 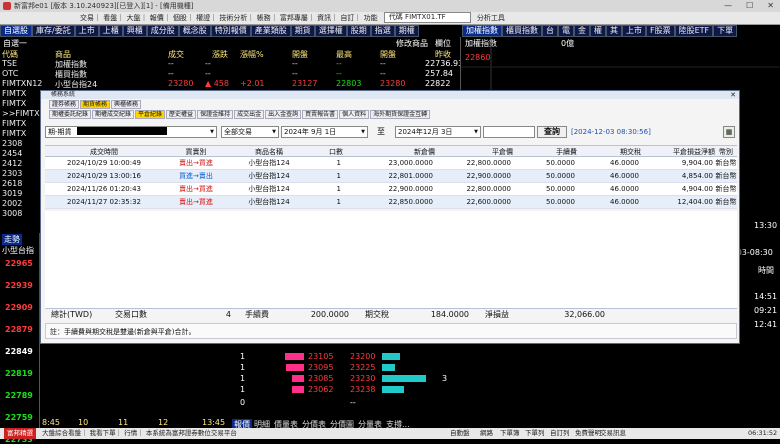 I want to click on depth-bid-price: 23085, so click(x=320, y=378).